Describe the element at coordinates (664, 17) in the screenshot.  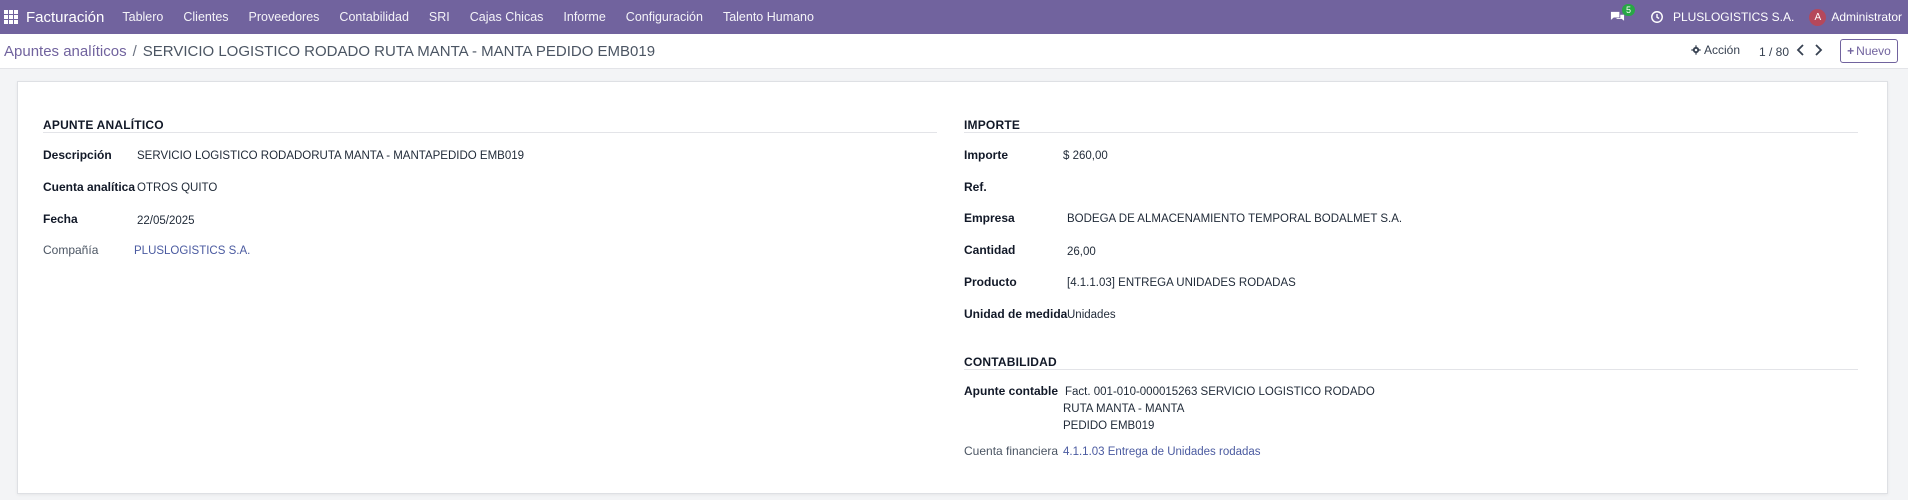
I see `menu-configuracion: Configuración` at that location.